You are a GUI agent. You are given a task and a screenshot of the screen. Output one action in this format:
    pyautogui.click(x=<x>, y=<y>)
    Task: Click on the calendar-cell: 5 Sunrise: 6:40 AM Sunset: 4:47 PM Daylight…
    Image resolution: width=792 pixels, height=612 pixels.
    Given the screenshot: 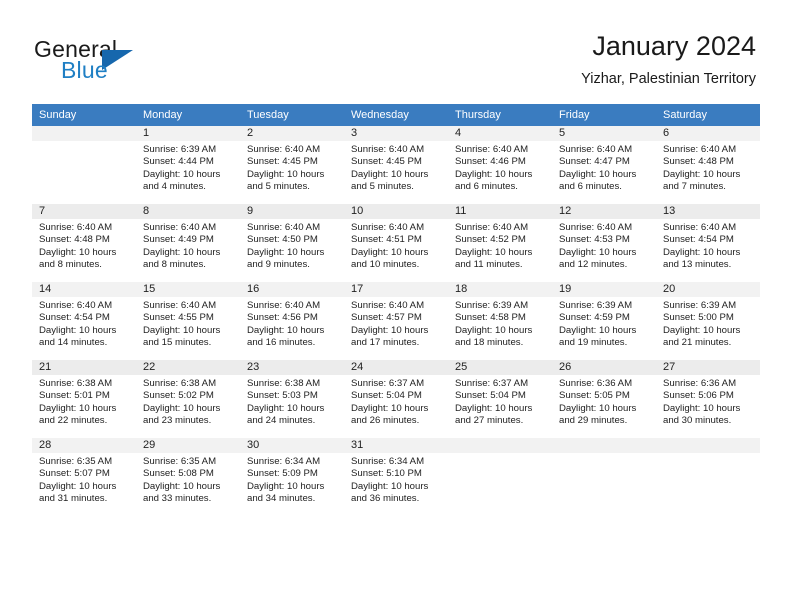 What is the action you would take?
    pyautogui.click(x=604, y=165)
    